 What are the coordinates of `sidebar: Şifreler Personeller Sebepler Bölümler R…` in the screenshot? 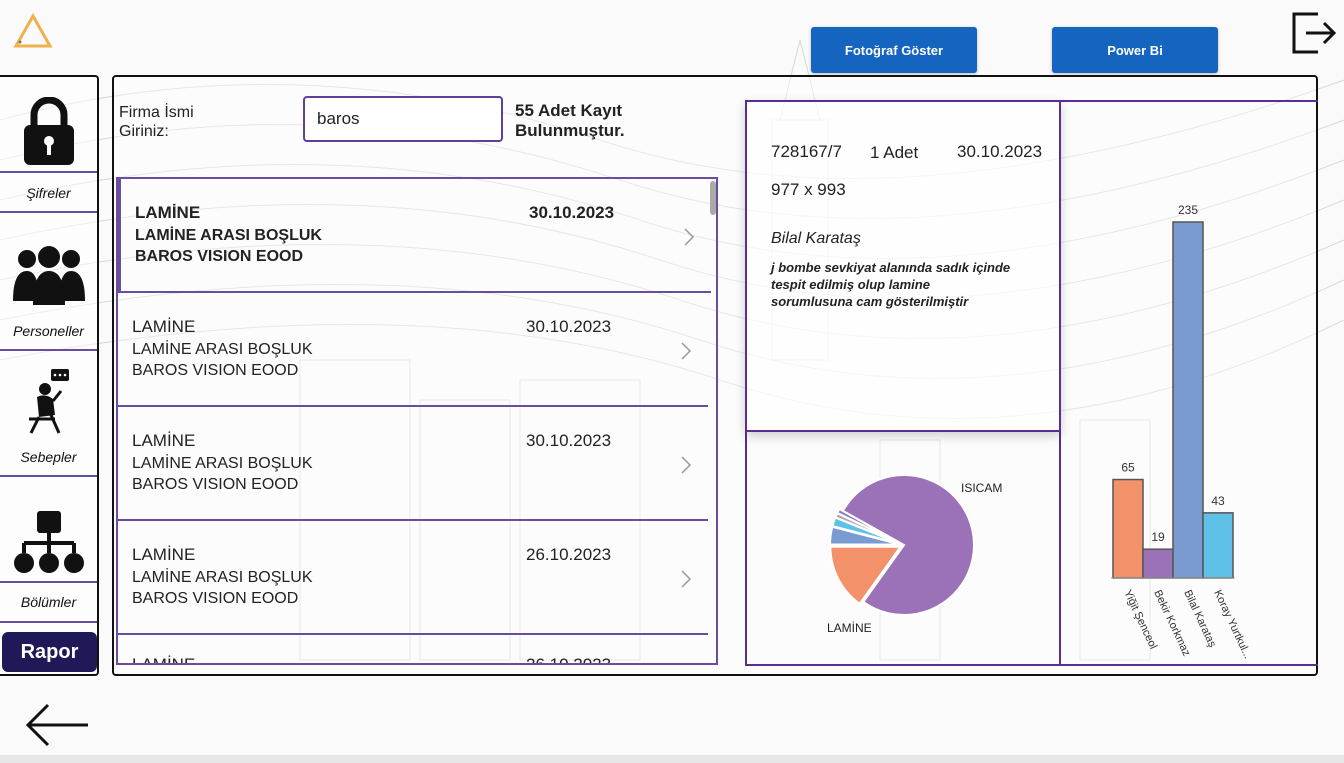 It's located at (49, 375).